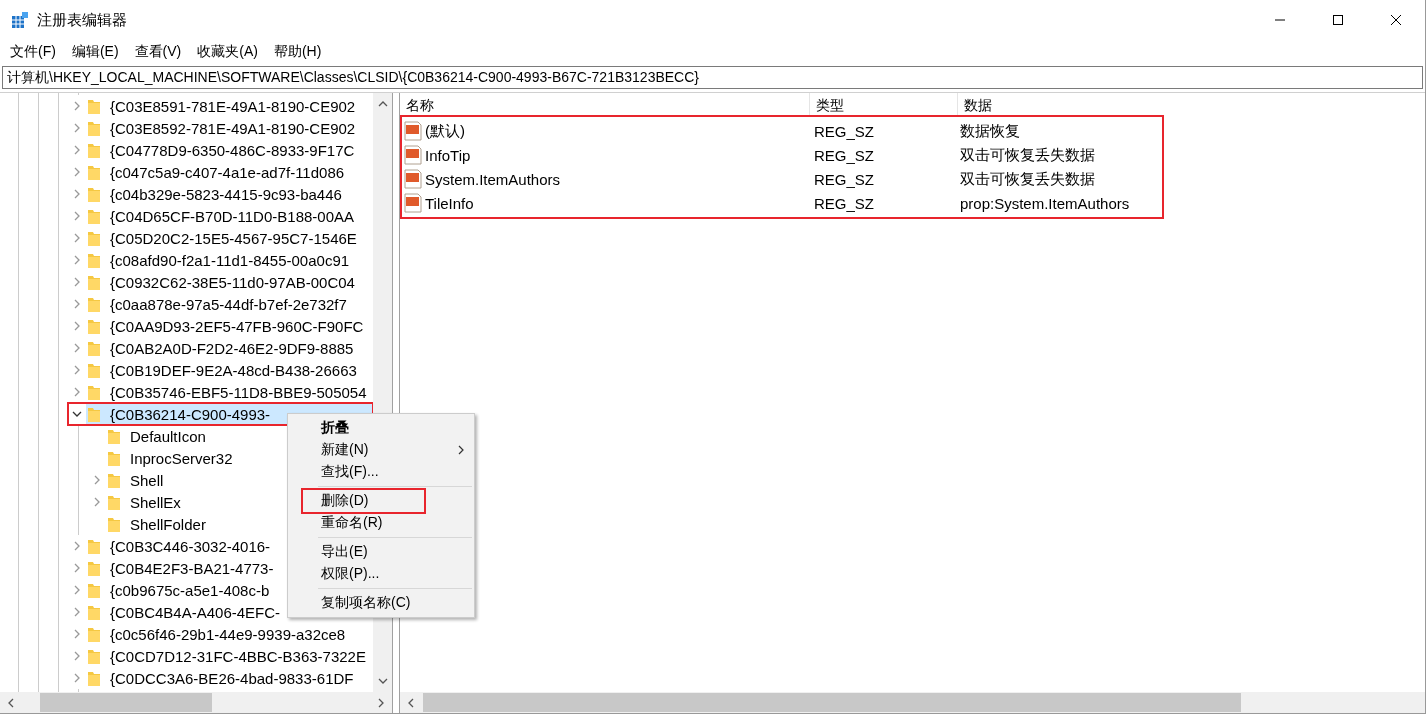 This screenshot has width=1427, height=715. I want to click on tree-item: {c0aa878e-97a5-44df-b7ef-2e732f7, so click(228, 304).